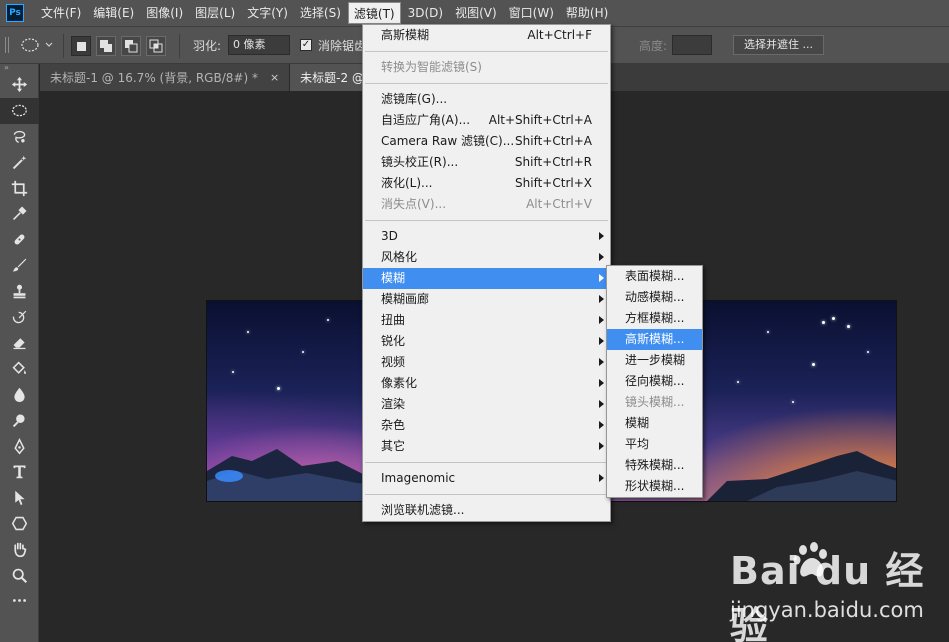 The width and height of the screenshot is (949, 642). What do you see at coordinates (38, 46) in the screenshot?
I see `elliptical-marquee-preset-icon` at bounding box center [38, 46].